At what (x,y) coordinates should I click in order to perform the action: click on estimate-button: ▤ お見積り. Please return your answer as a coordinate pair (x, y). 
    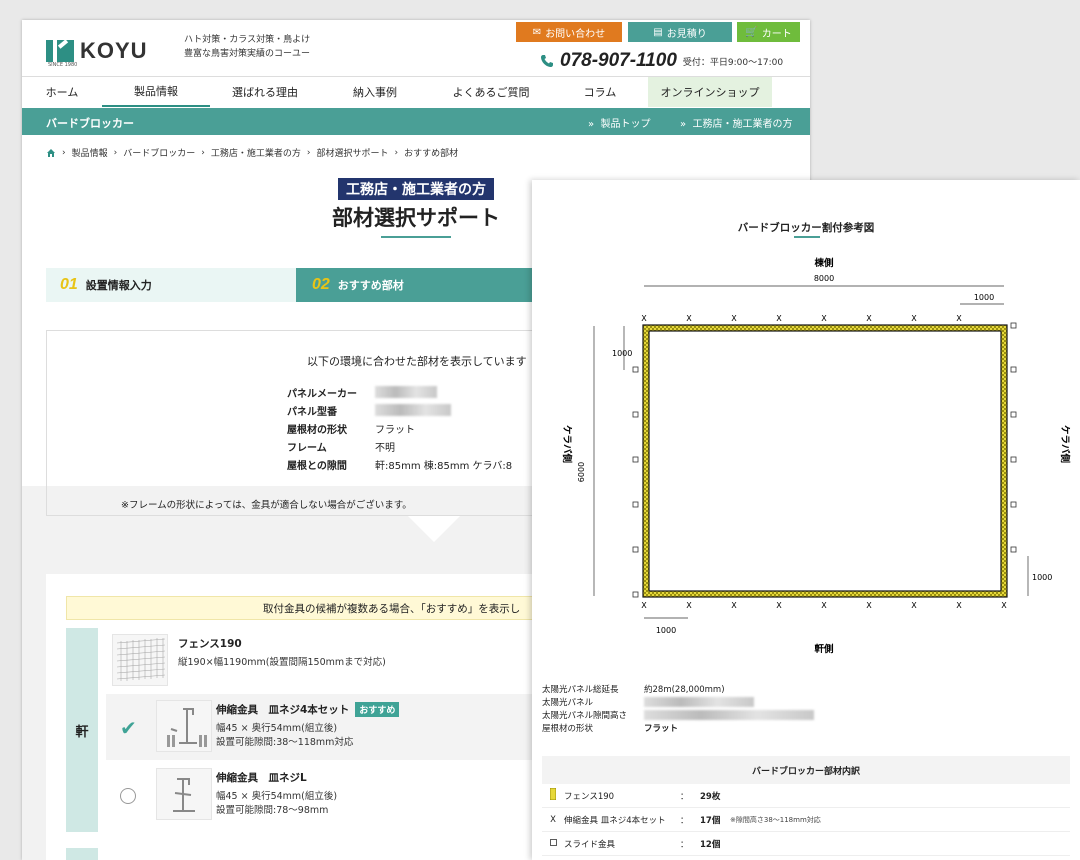
    Looking at the image, I should click on (680, 32).